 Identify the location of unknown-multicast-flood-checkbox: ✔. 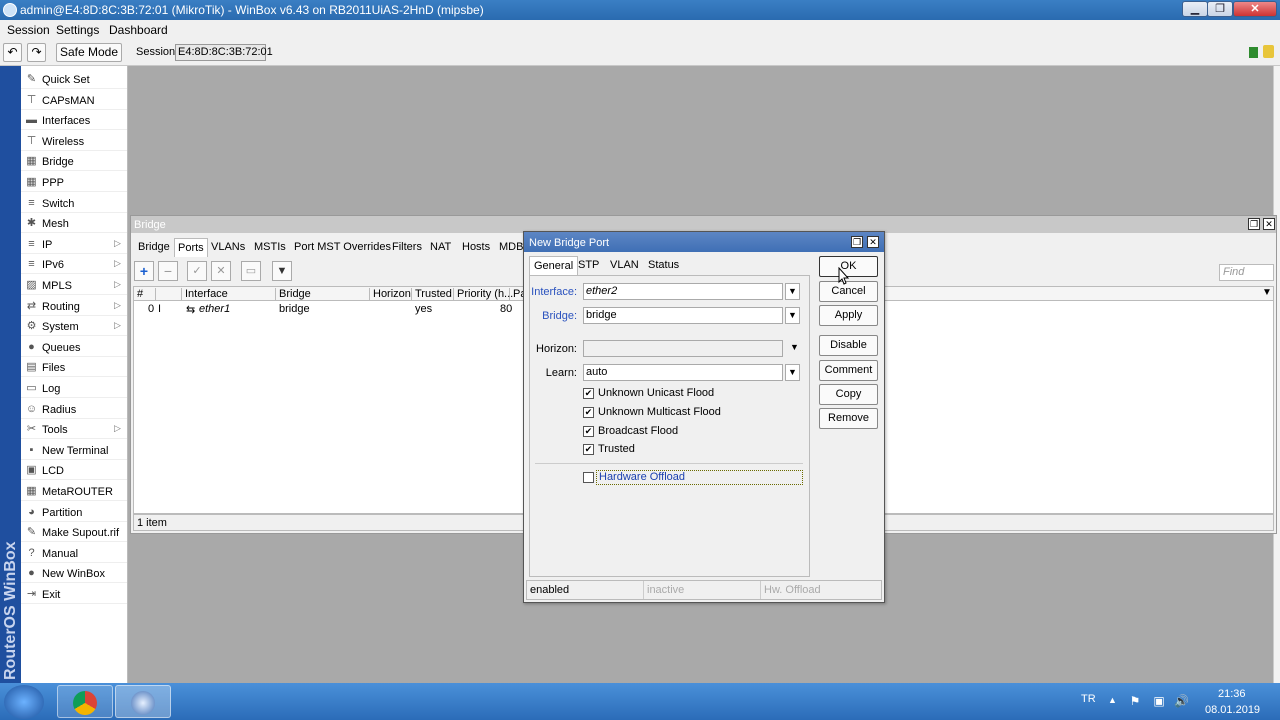
(588, 412).